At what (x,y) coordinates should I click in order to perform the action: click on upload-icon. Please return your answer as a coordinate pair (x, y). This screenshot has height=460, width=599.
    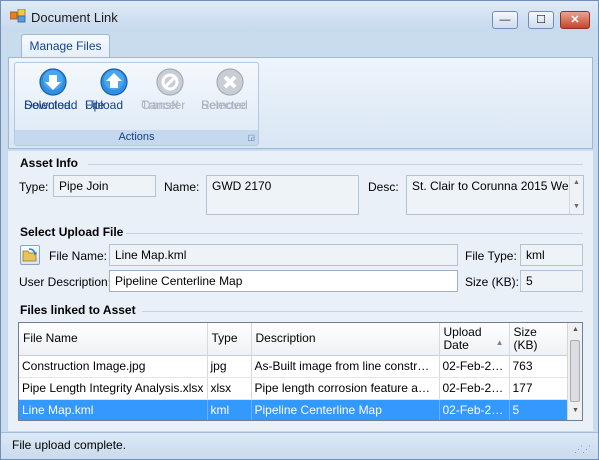
    Looking at the image, I should click on (114, 82).